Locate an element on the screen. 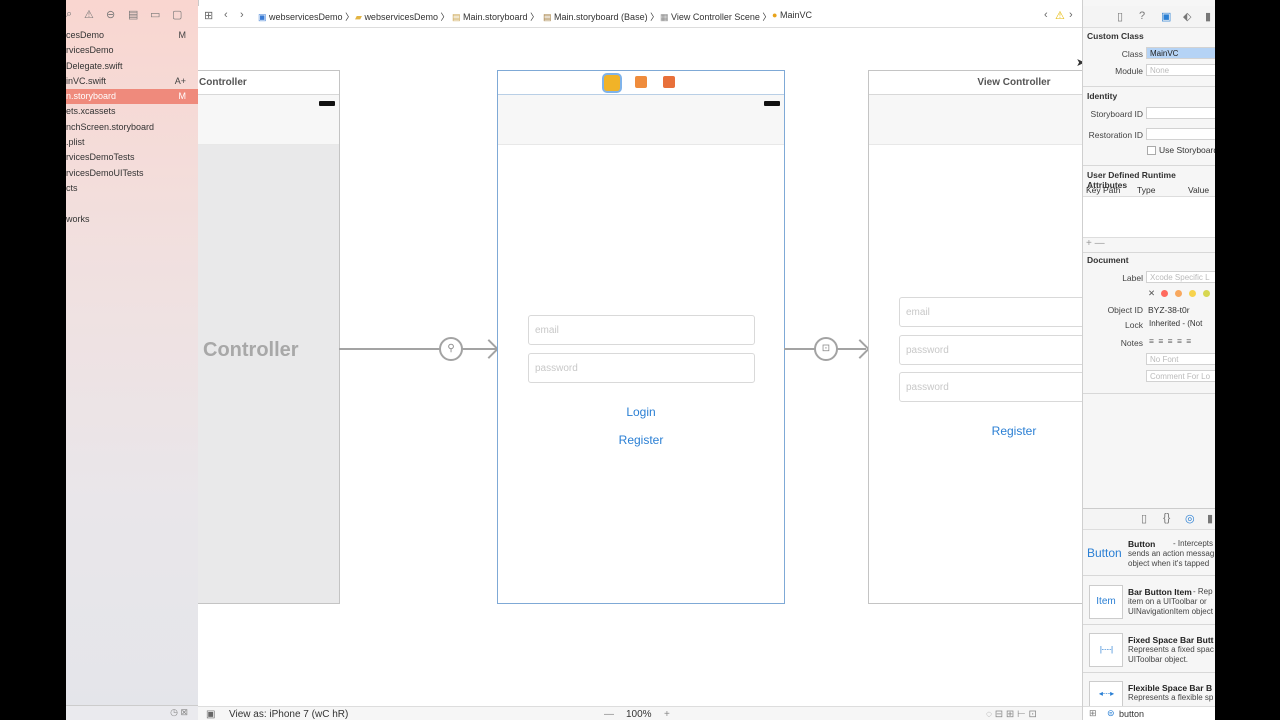  search-icon: ⌕ is located at coordinates (69, 14).